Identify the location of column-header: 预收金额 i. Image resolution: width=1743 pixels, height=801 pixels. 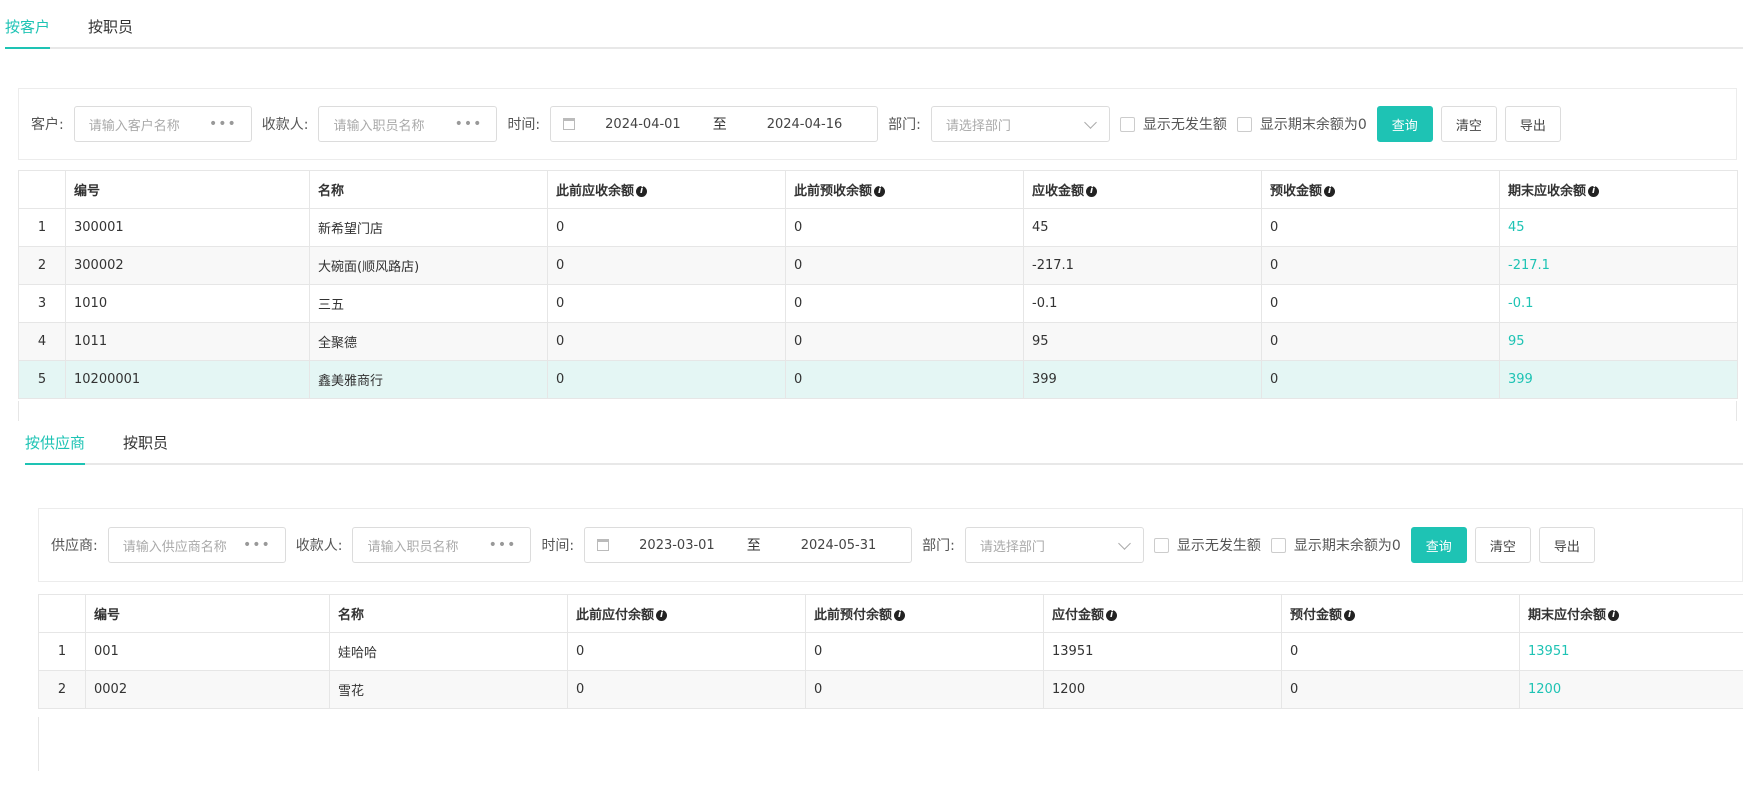
(1380, 189).